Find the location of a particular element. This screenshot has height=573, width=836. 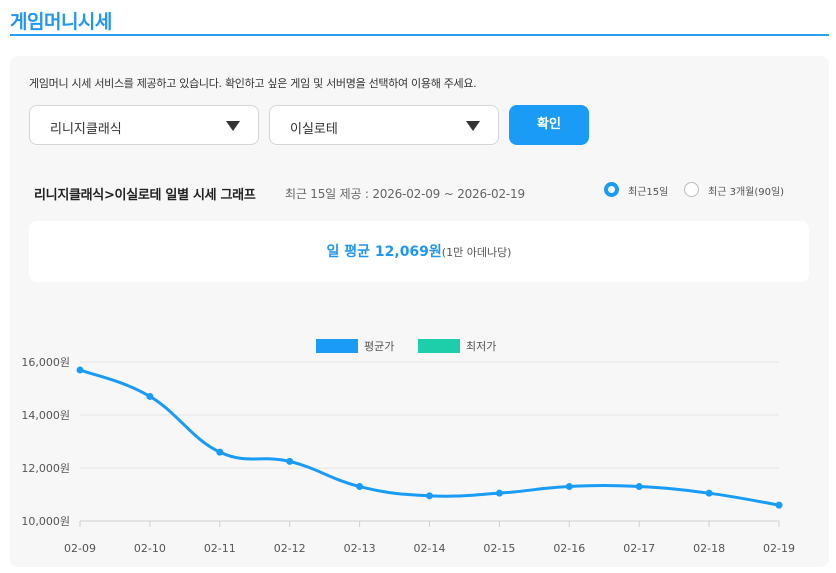

x-tick-label: 02-17 is located at coordinates (639, 548).